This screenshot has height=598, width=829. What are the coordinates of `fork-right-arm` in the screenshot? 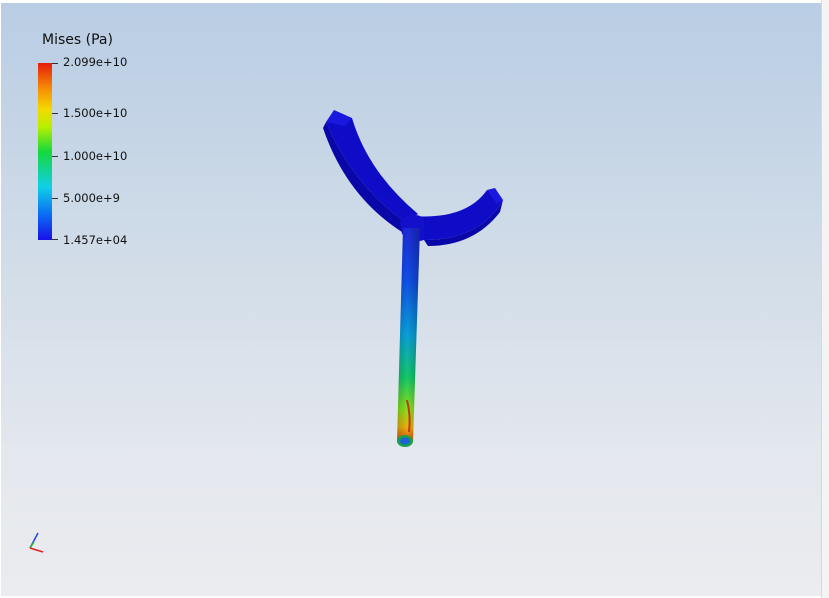 It's located at (457, 217).